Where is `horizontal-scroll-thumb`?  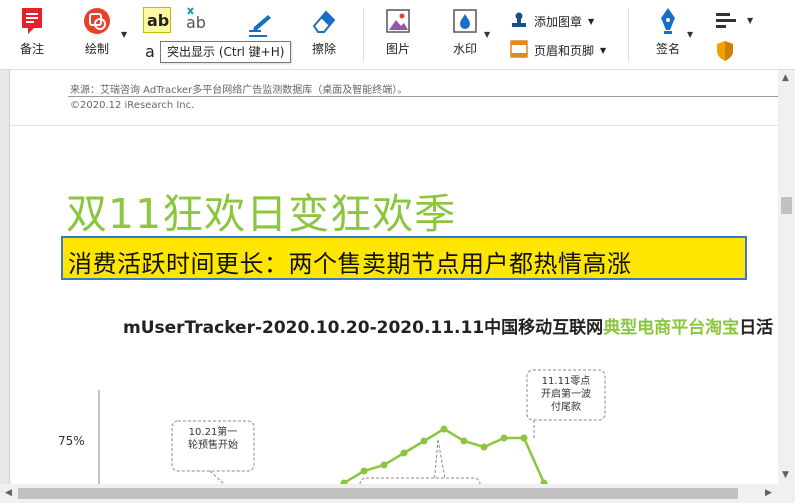 horizontal-scroll-thumb is located at coordinates (378, 493).